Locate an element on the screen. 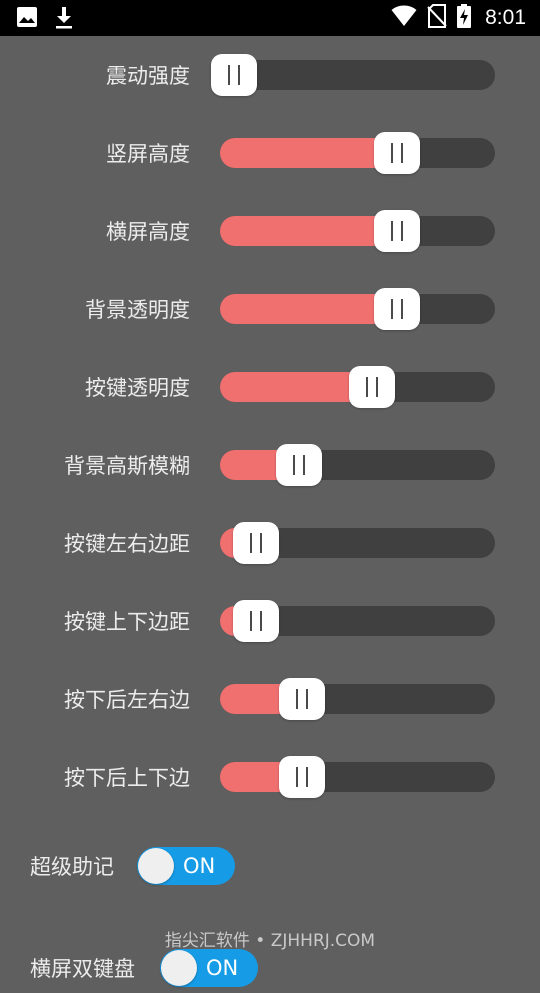  toggle-state-text: ON is located at coordinates (199, 866).